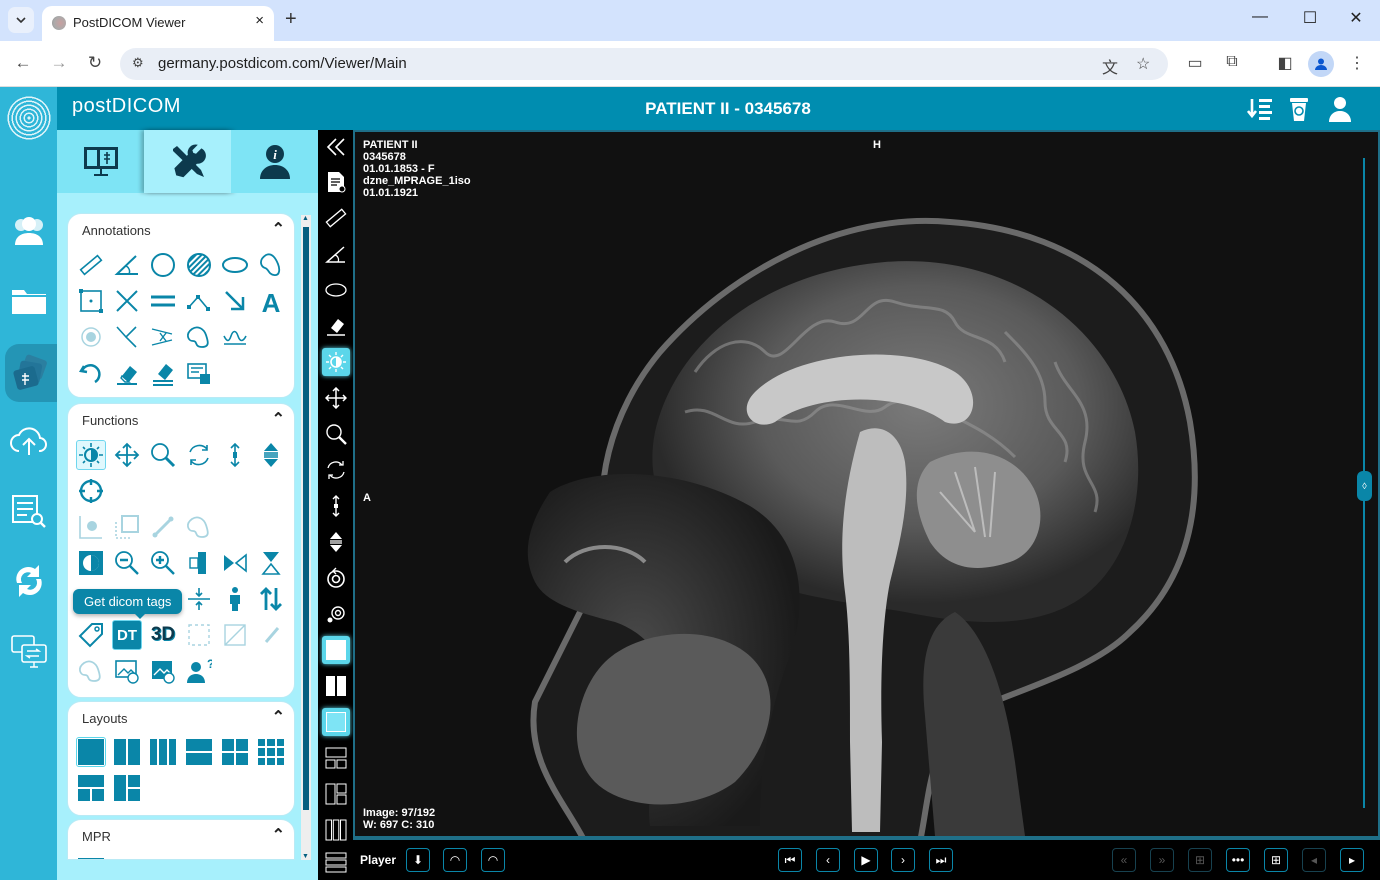  Describe the element at coordinates (1232, 62) in the screenshot. I see `extensions-icon: ⧉` at that location.